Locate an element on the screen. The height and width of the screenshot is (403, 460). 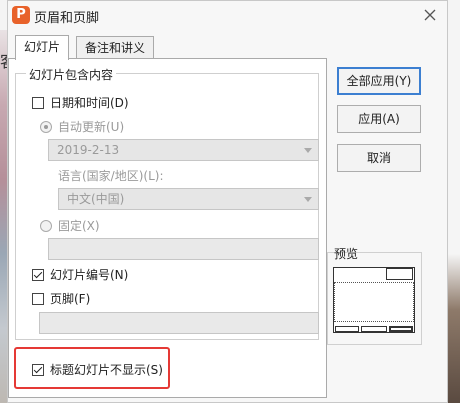
title-bar: P 页眉和页脚 is located at coordinates (227, 15).